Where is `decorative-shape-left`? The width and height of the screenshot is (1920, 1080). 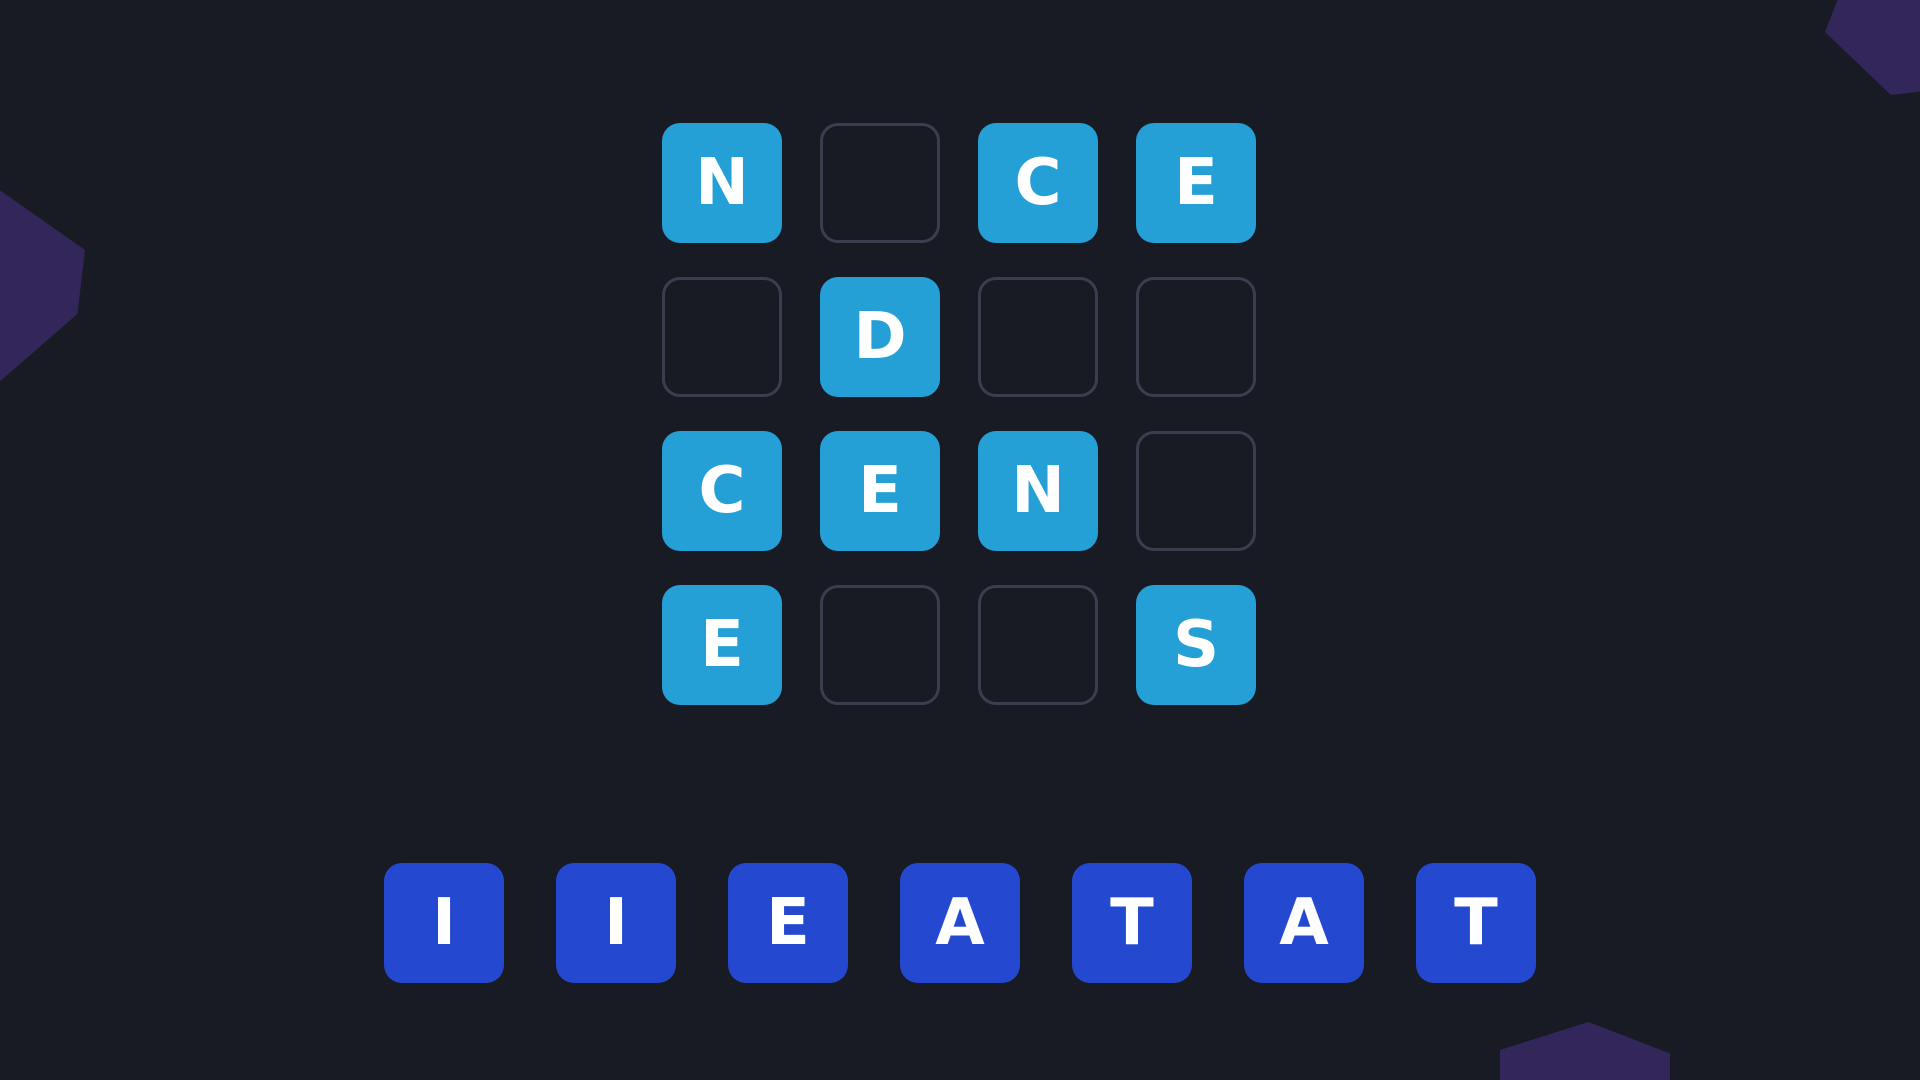
decorative-shape-left is located at coordinates (42, 290).